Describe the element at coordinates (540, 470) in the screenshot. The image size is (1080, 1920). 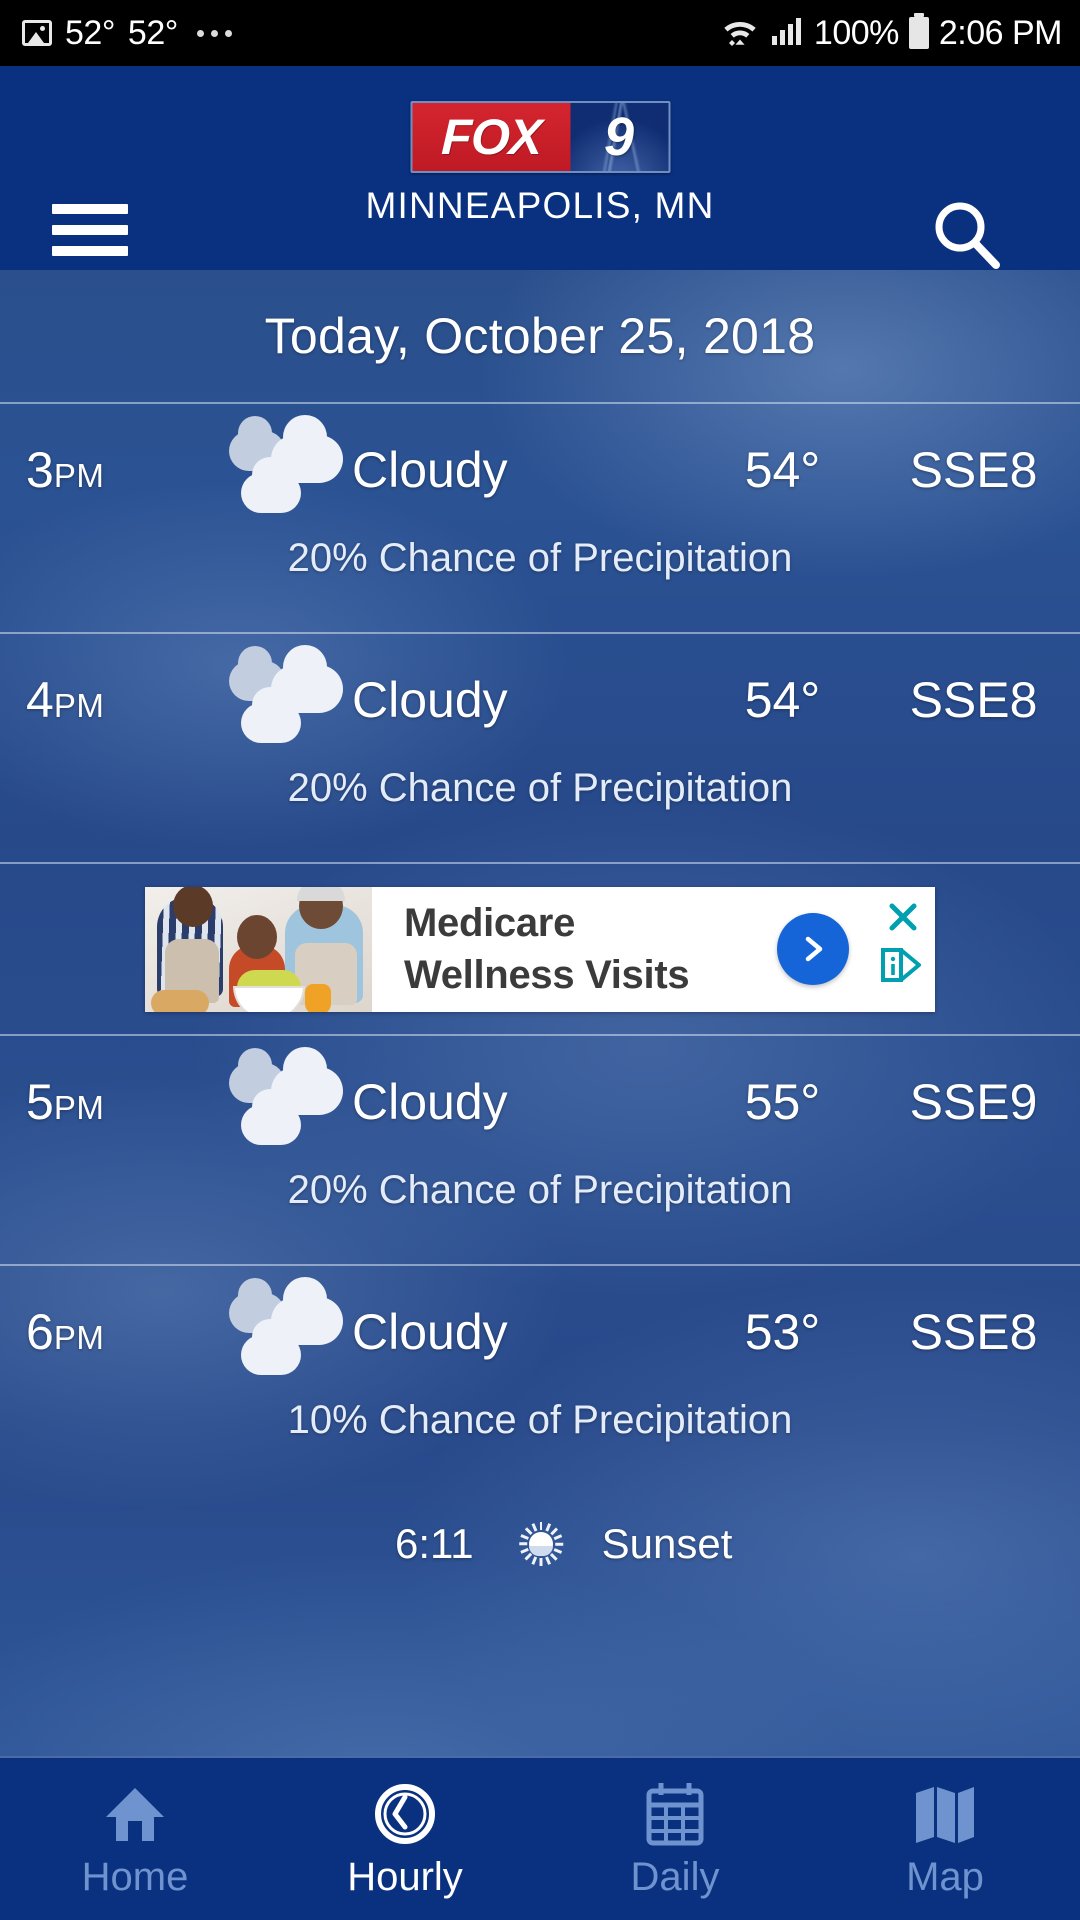
I see `forecast-row-main: 3PM Cloudy 54° SSE8` at that location.